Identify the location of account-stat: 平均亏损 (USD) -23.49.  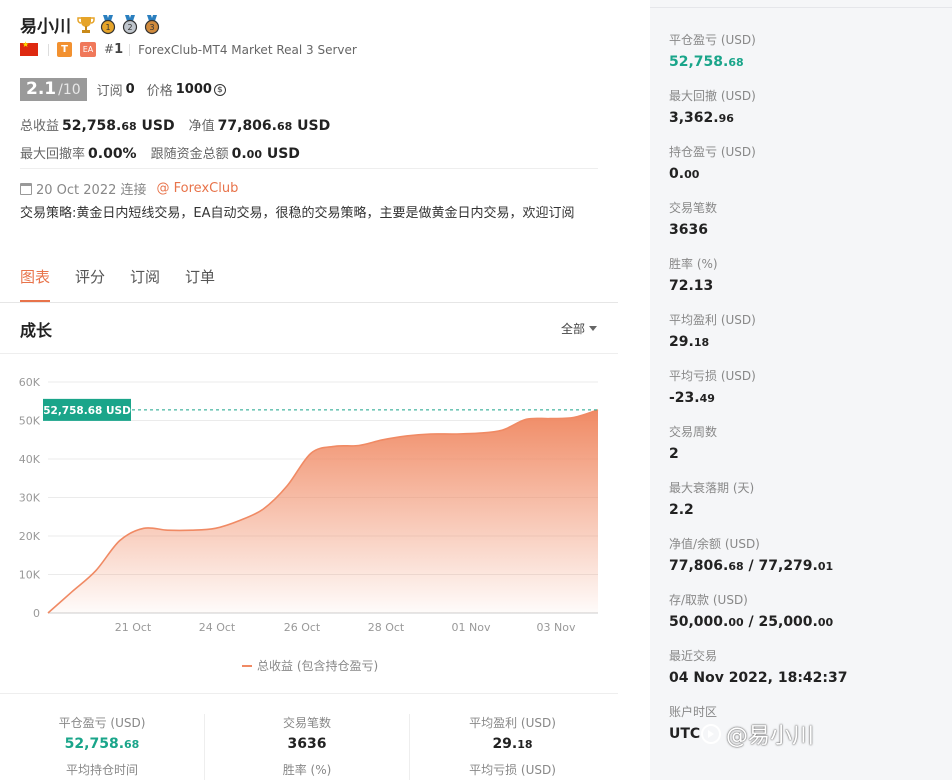
(712, 386).